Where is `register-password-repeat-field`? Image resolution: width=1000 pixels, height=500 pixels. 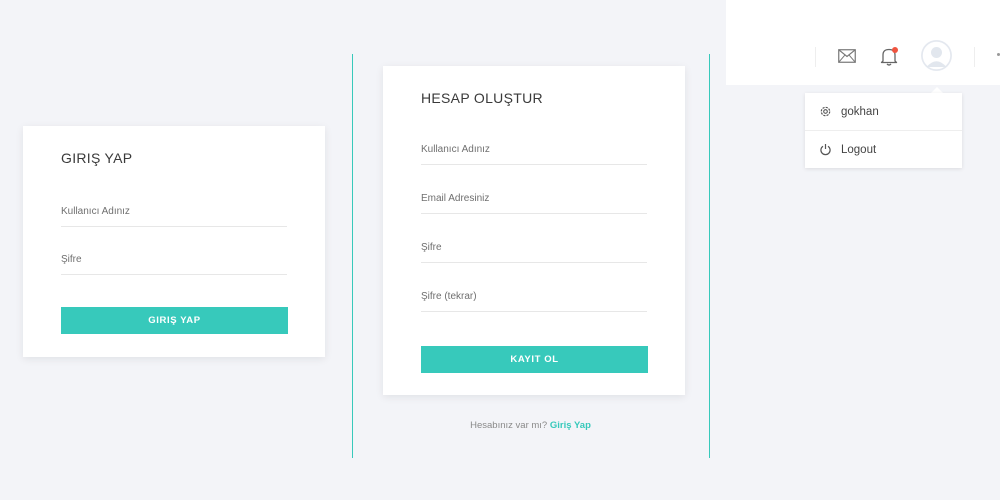 register-password-repeat-field is located at coordinates (534, 298).